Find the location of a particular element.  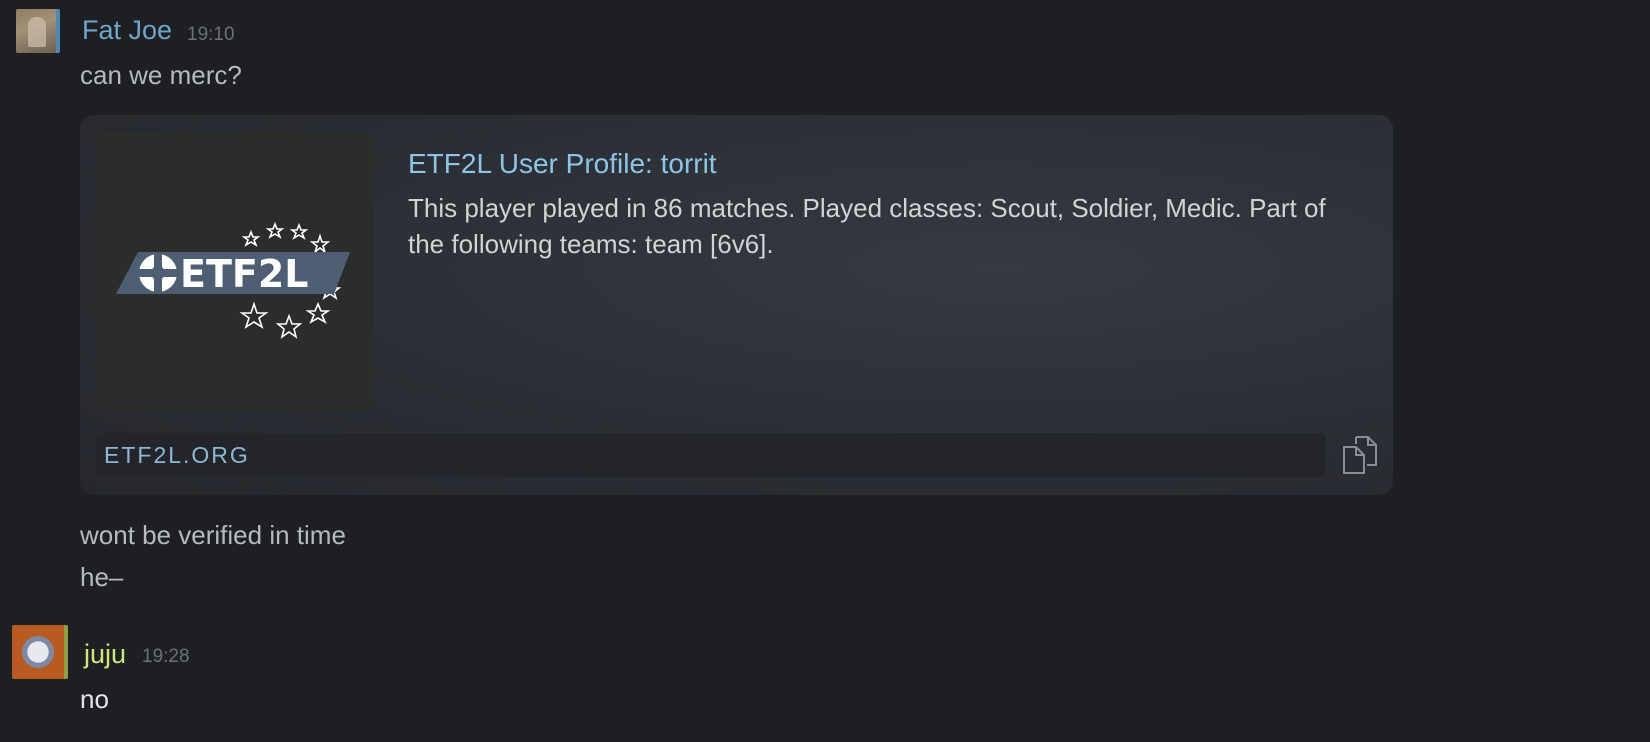

embed-thumbnail: ETF2L is located at coordinates (235, 271).